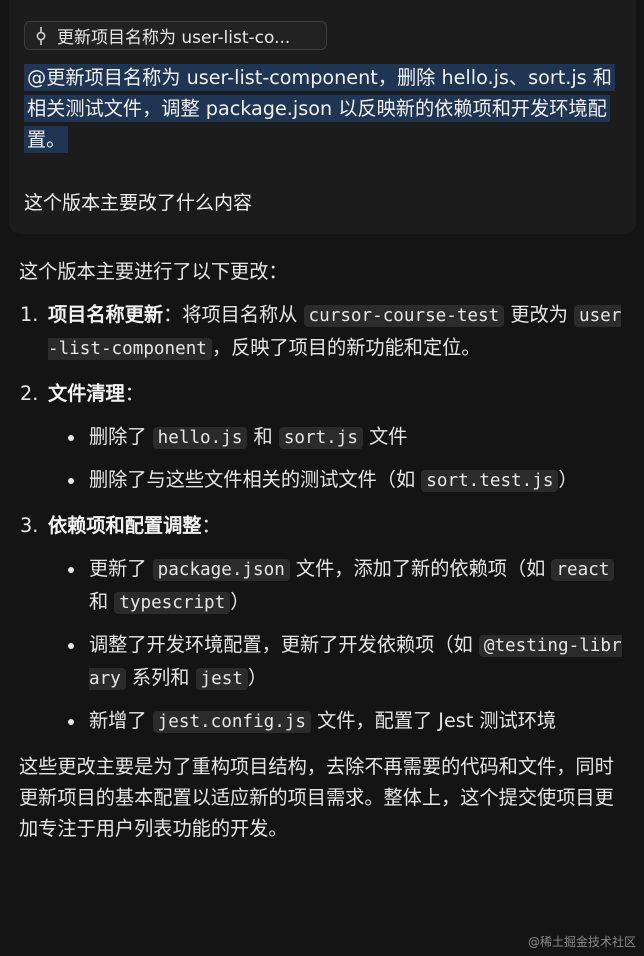 The image size is (644, 956). Describe the element at coordinates (200, 438) in the screenshot. I see `inline-code: hello.js` at that location.